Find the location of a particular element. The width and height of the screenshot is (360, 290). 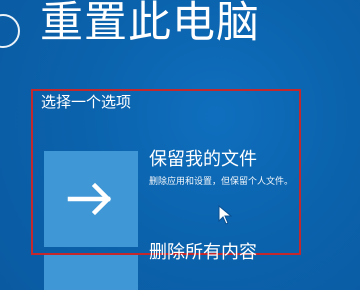

arrow-right-icon is located at coordinates (89, 199).